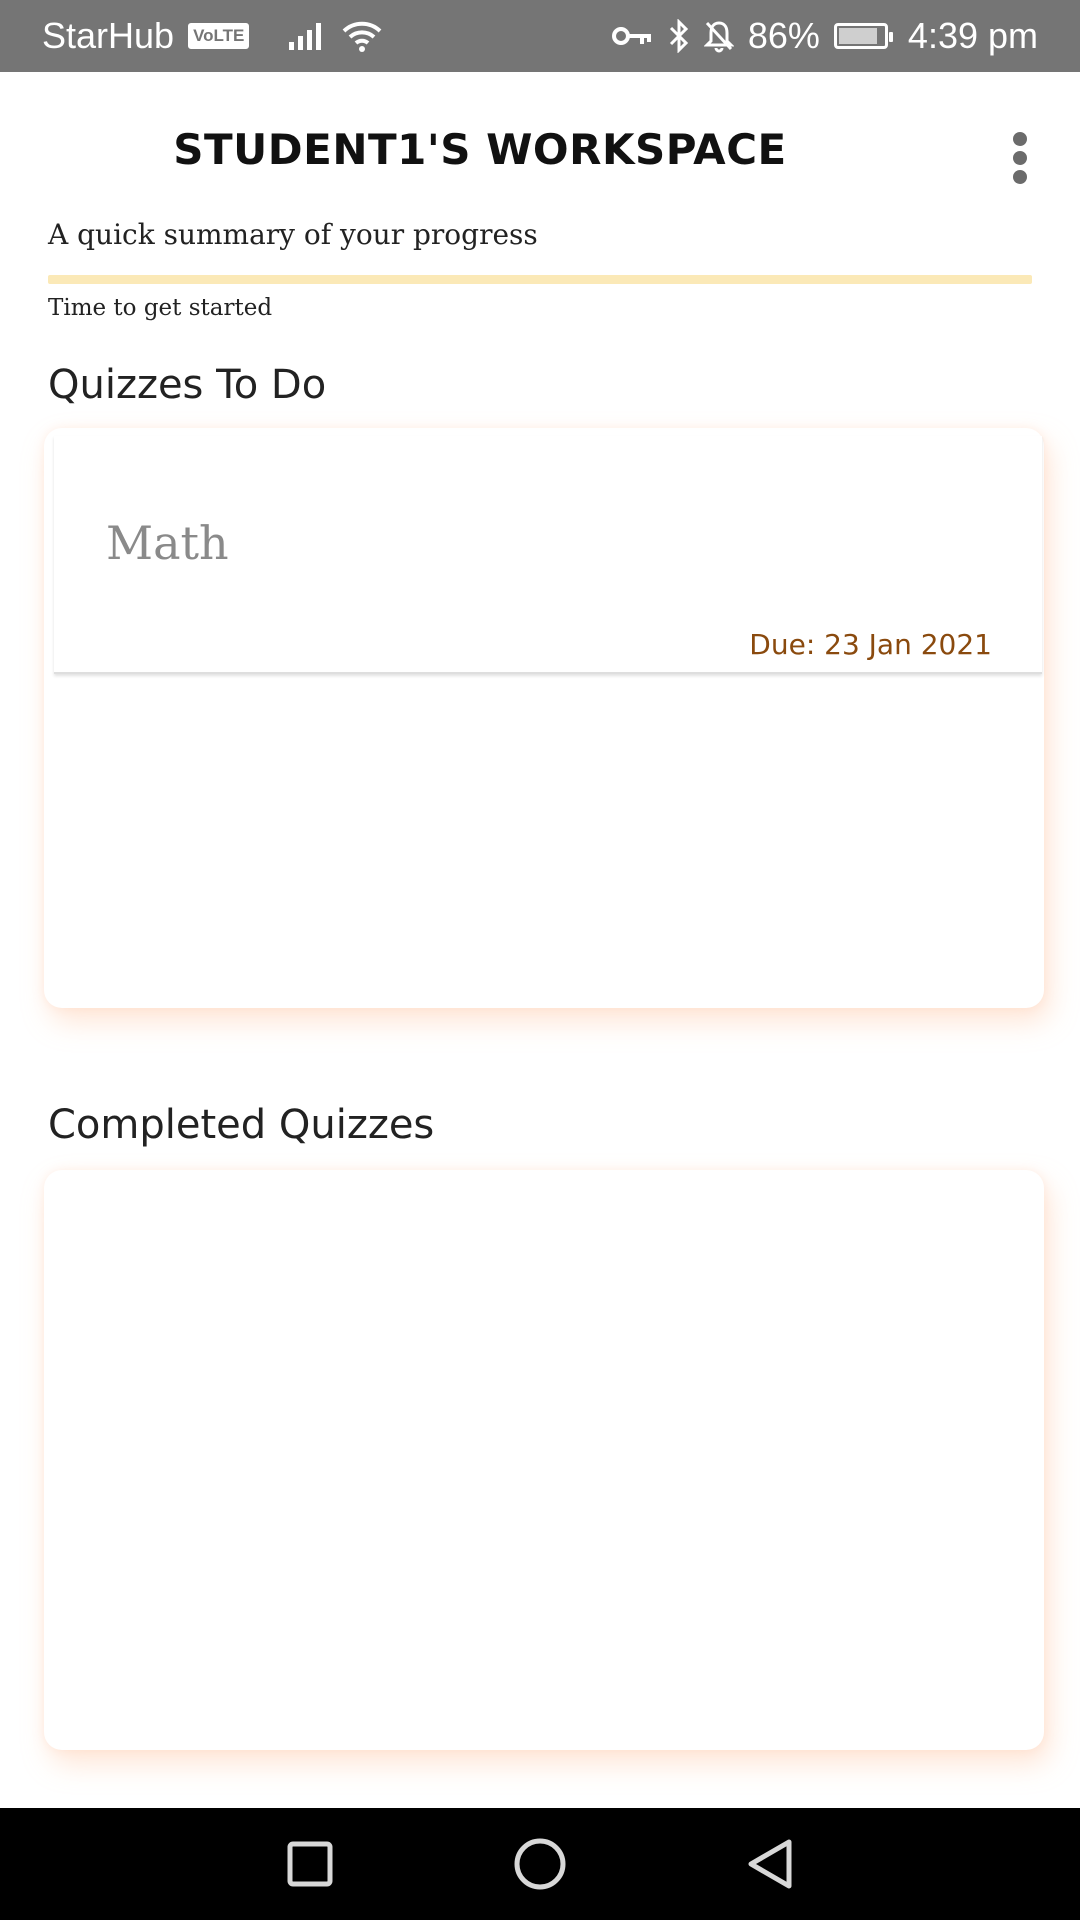 This screenshot has width=1080, height=1920. Describe the element at coordinates (160, 308) in the screenshot. I see `progress-caption: Time to get started` at that location.